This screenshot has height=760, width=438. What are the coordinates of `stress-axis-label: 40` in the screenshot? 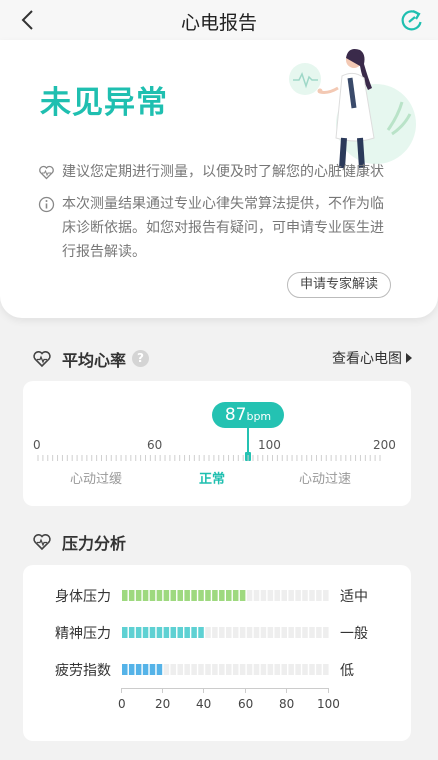 It's located at (204, 704).